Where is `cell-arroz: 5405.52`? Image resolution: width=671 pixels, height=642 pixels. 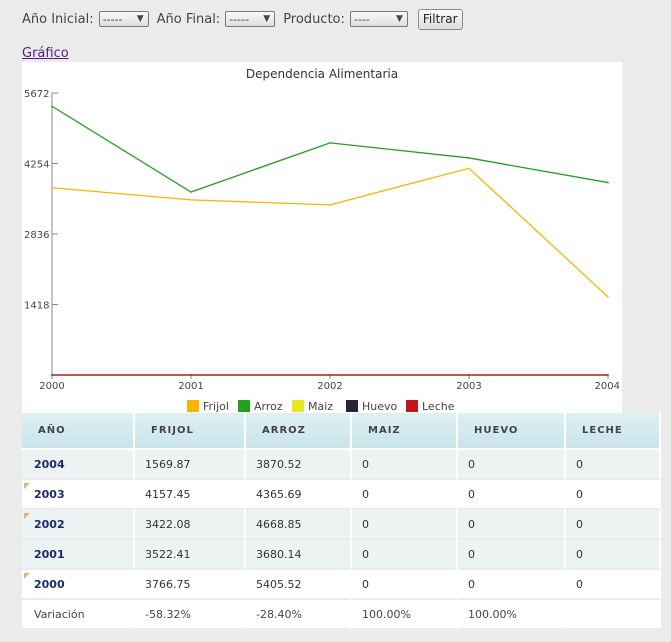
cell-arroz: 5405.52 is located at coordinates (299, 585).